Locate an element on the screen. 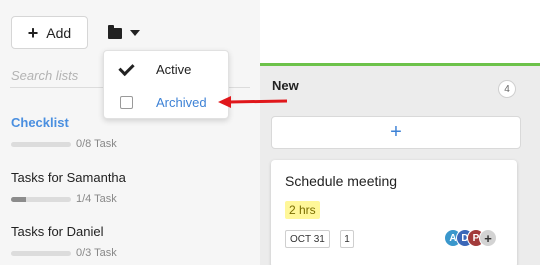 Image resolution: width=540 pixels, height=265 pixels. plus-icon: + is located at coordinates (33, 32).